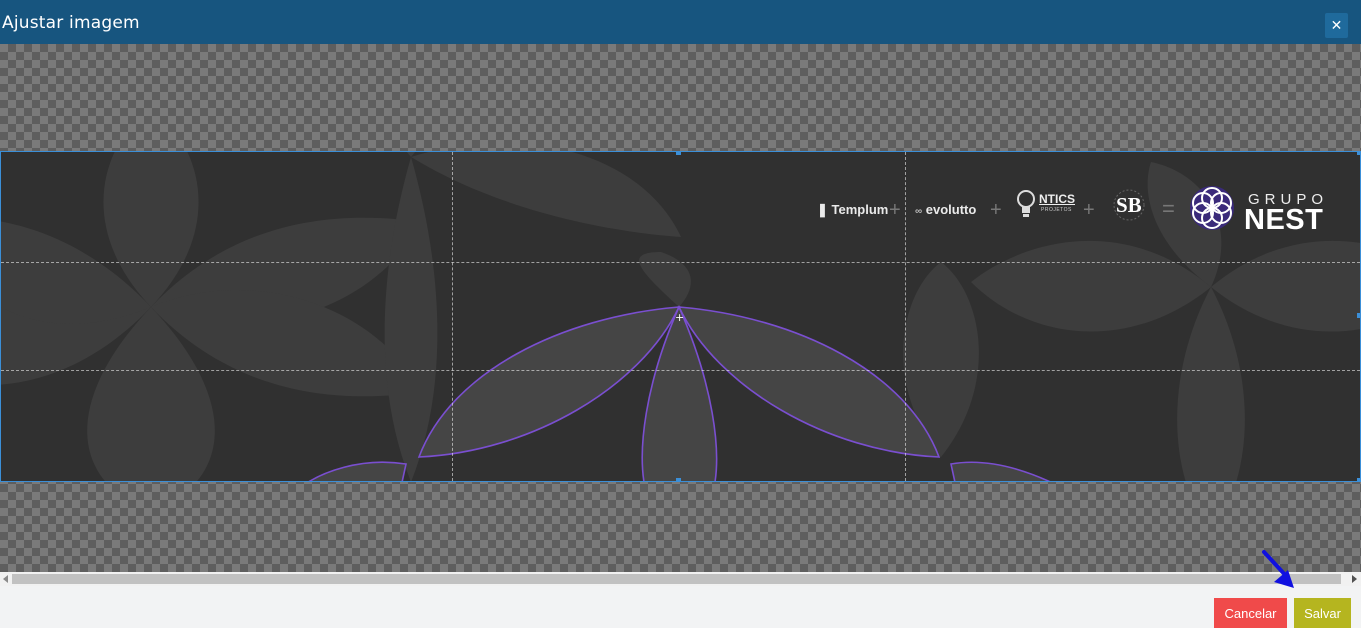  What do you see at coordinates (822, 209) in the screenshot?
I see `templum-mark-icon: ❚` at bounding box center [822, 209].